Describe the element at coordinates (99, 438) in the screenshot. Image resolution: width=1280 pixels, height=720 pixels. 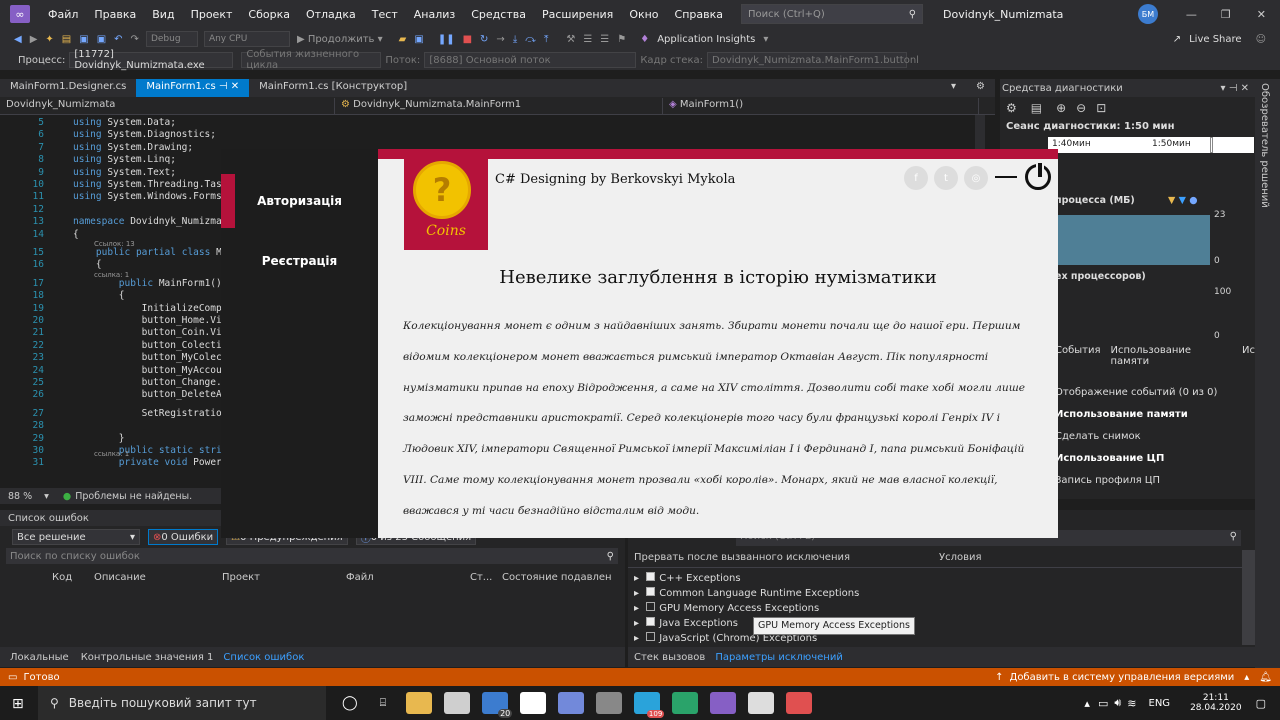
I see `code-line: }` at that location.